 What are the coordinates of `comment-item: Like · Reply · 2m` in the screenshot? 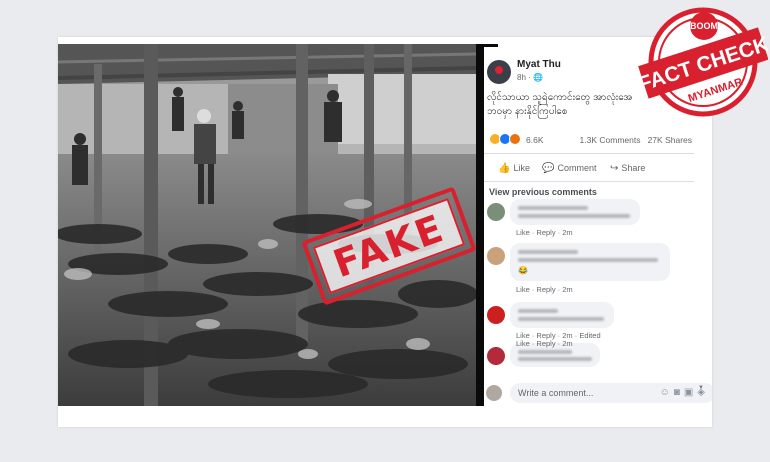 It's located at (598, 219).